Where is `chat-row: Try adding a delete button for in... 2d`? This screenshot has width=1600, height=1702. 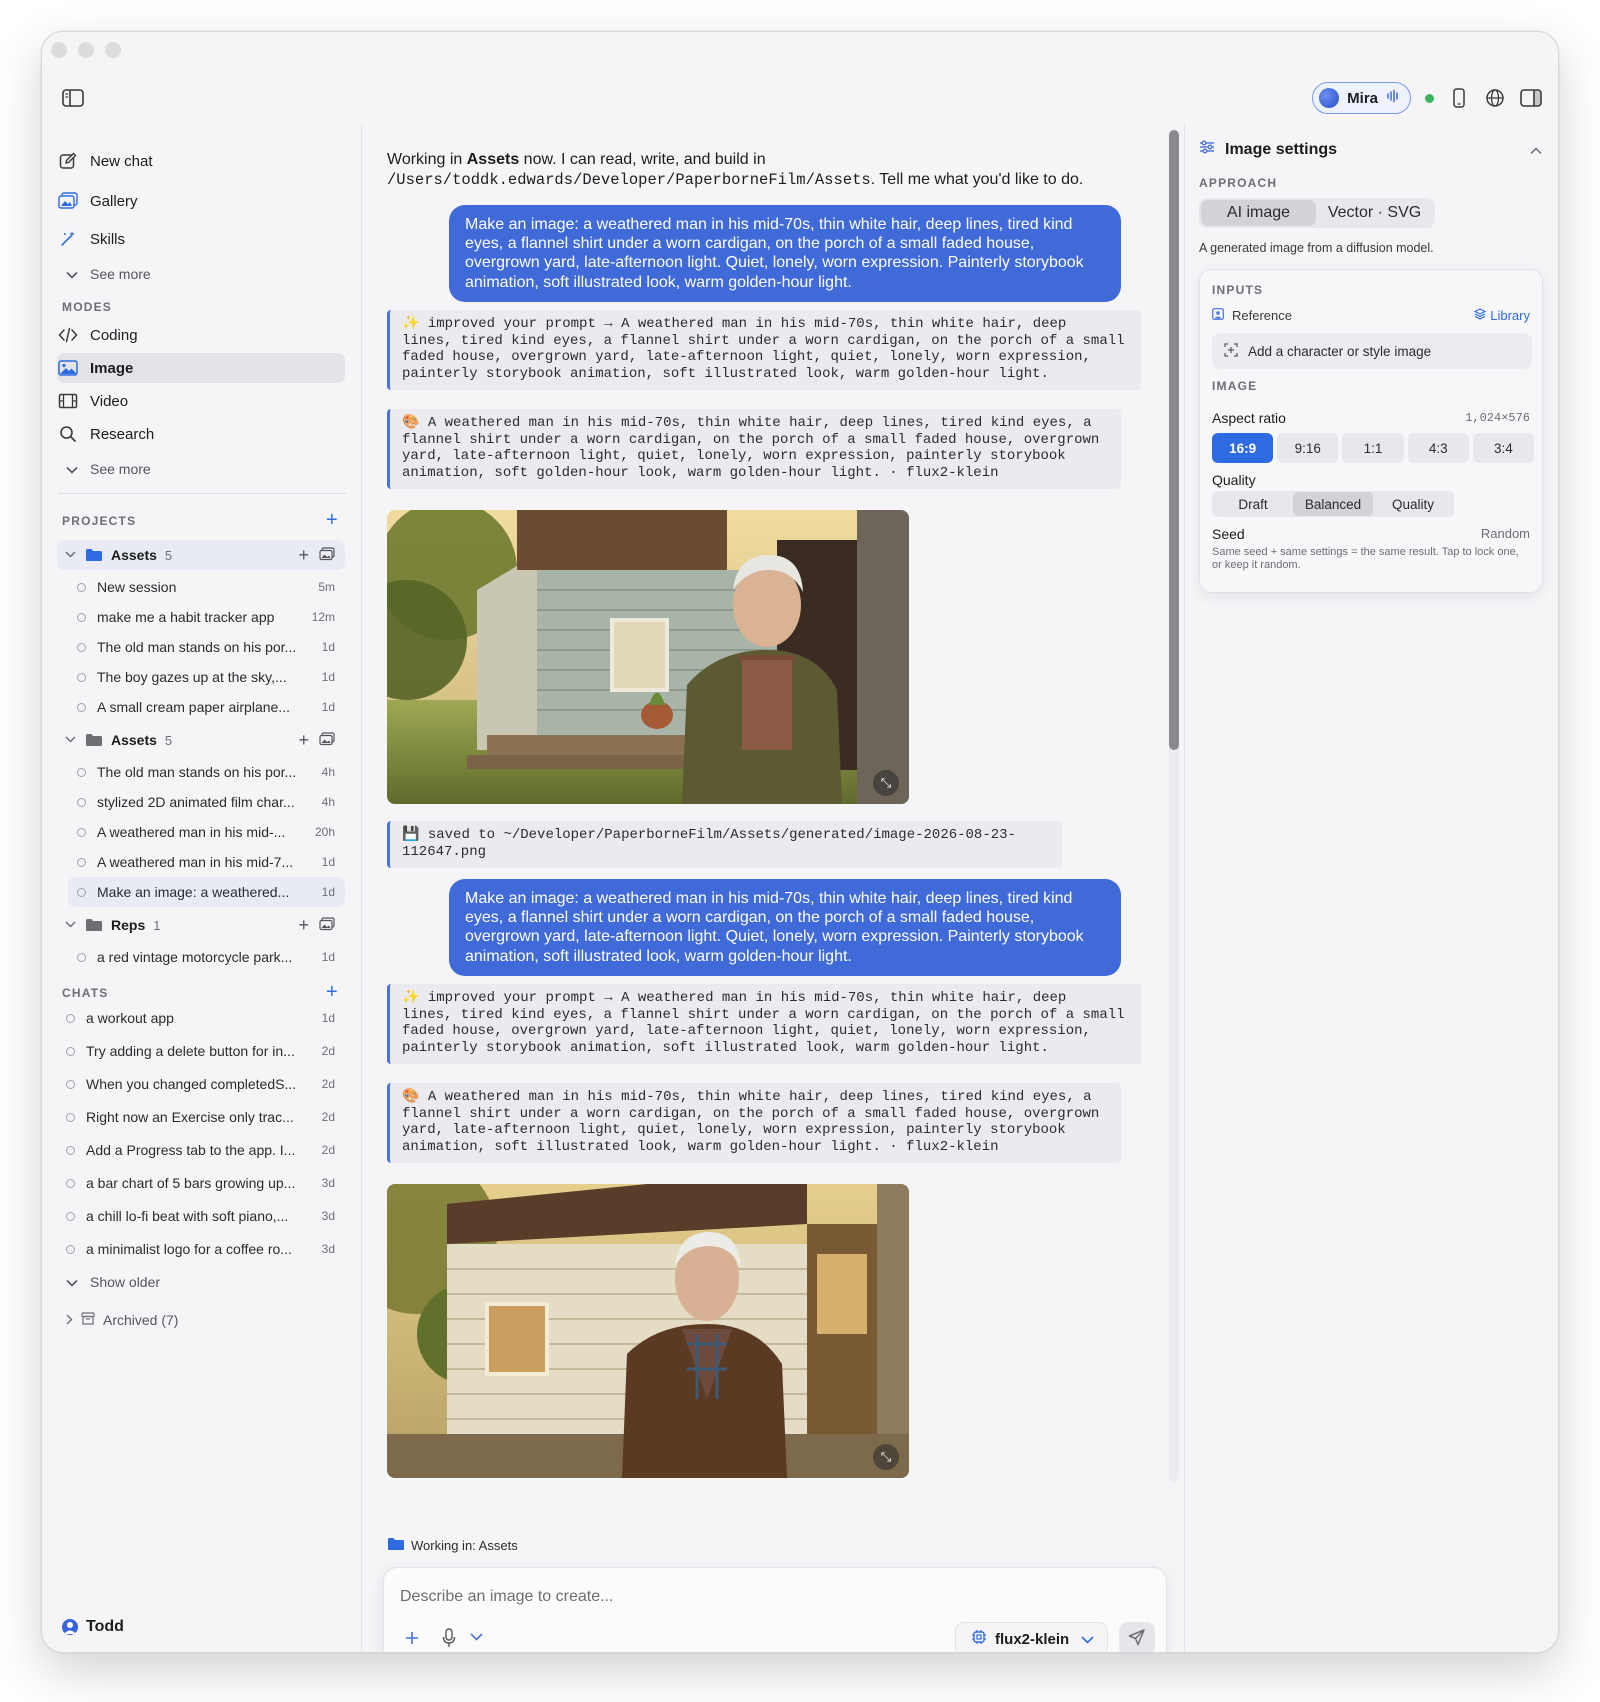
chat-row: Try adding a delete button for in... 2d is located at coordinates (200, 1051).